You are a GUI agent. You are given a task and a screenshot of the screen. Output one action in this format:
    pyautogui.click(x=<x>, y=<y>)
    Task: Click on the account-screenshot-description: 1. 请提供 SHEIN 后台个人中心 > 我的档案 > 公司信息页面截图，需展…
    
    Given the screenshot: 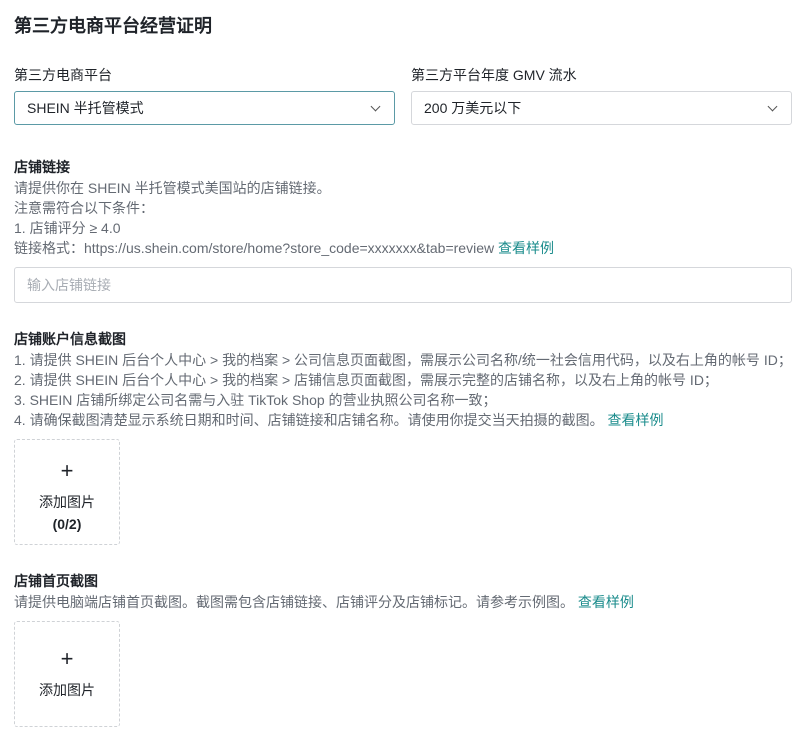 What is the action you would take?
    pyautogui.click(x=403, y=390)
    